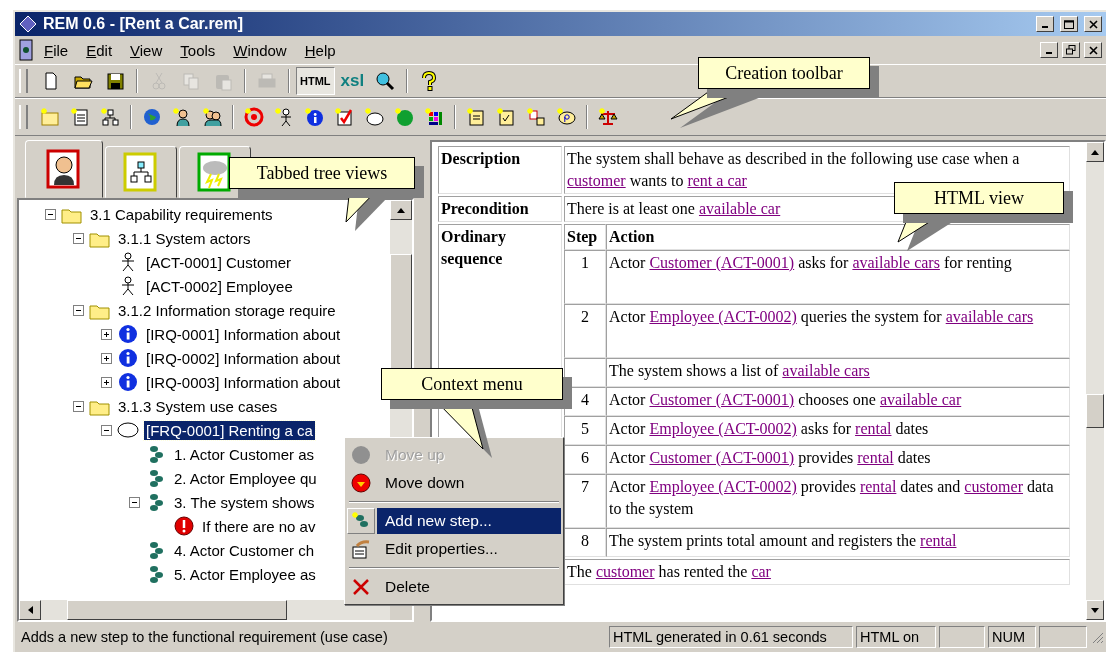 The width and height of the screenshot is (1107, 652). I want to click on cell-text: The system shows a list of available cars, so click(739, 370).